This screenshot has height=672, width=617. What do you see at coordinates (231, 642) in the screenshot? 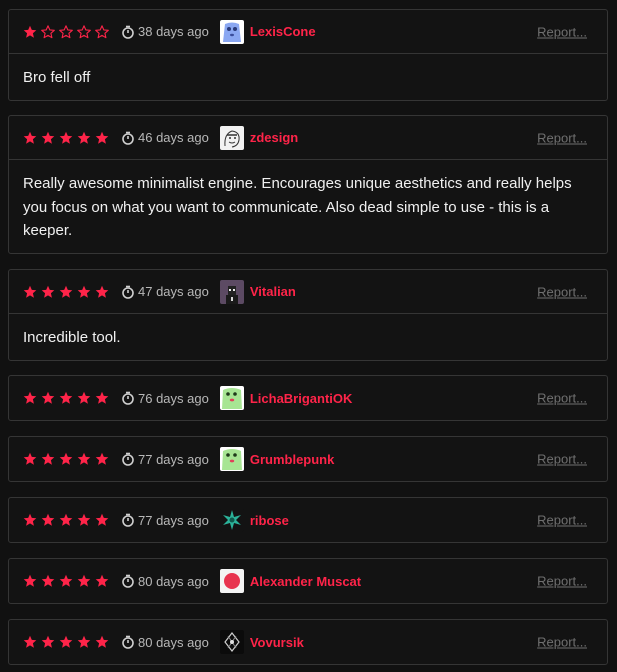
I see `dark-emblem-avatar` at bounding box center [231, 642].